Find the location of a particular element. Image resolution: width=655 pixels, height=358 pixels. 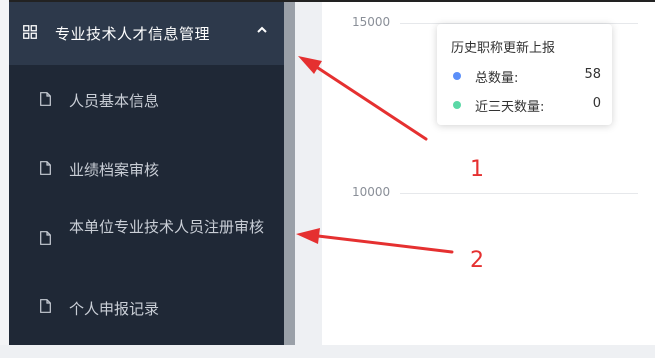

annotation-label-2: 2 is located at coordinates (477, 260).